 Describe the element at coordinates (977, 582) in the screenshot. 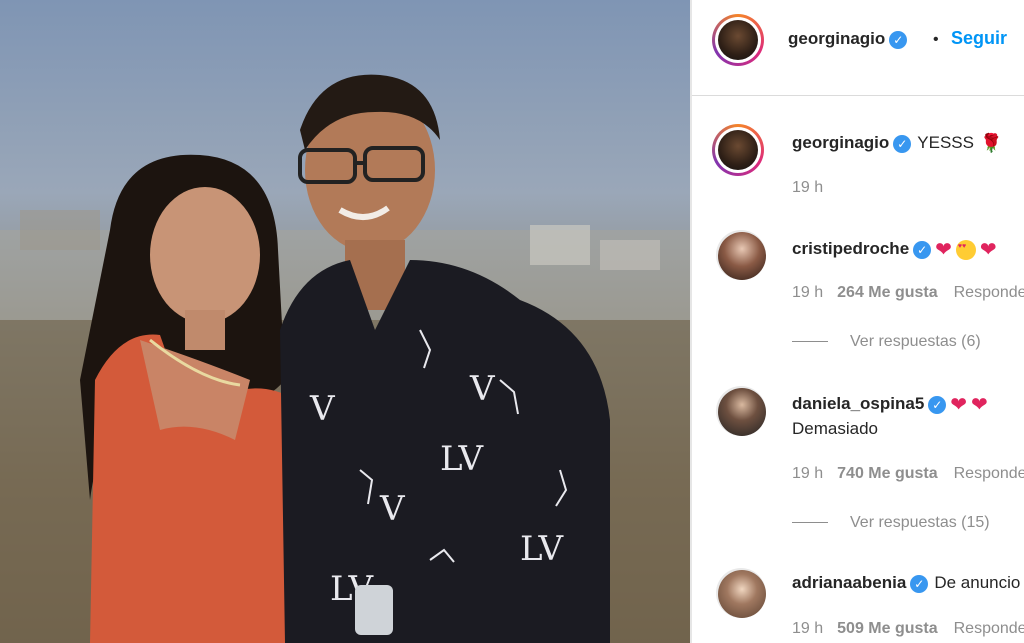

I see `comment-text: De anuncio` at that location.